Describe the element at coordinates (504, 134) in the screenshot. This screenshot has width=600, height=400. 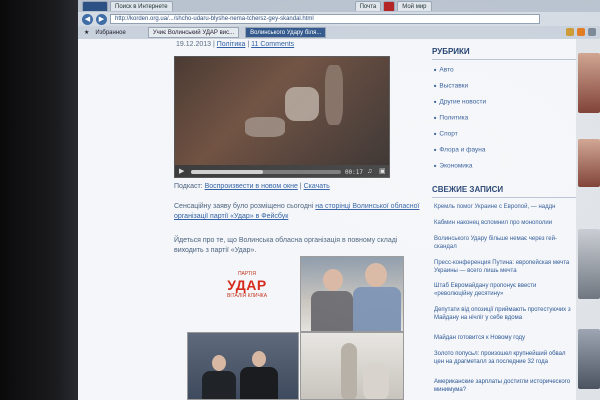
I see `rubric-item: Спорт` at that location.